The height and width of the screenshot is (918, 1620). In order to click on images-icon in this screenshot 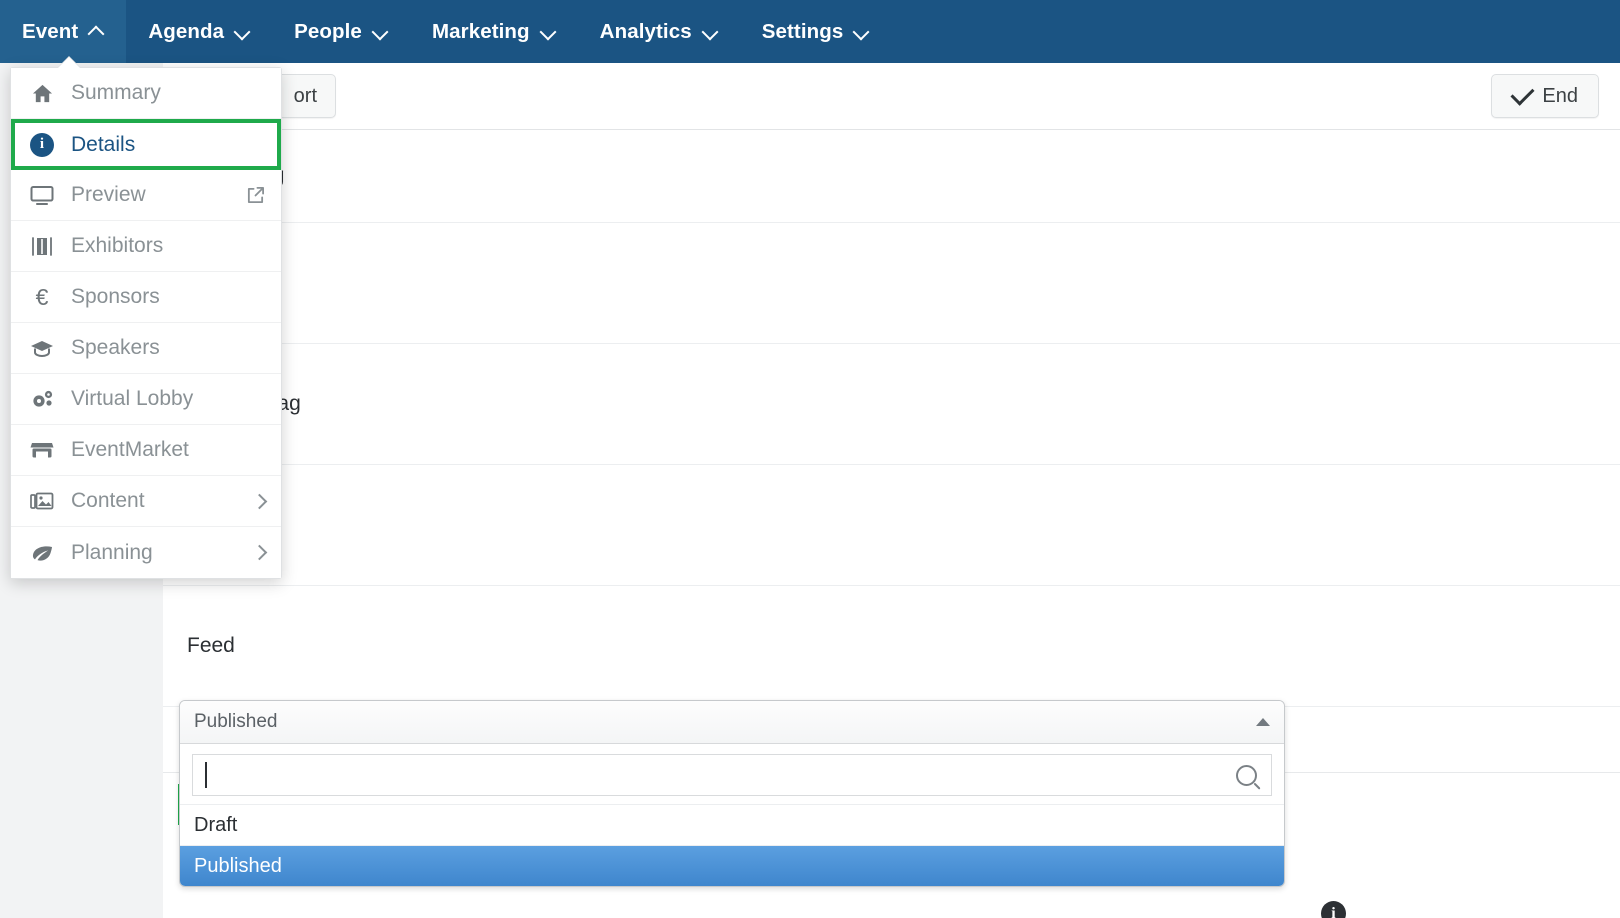, I will do `click(42, 501)`.